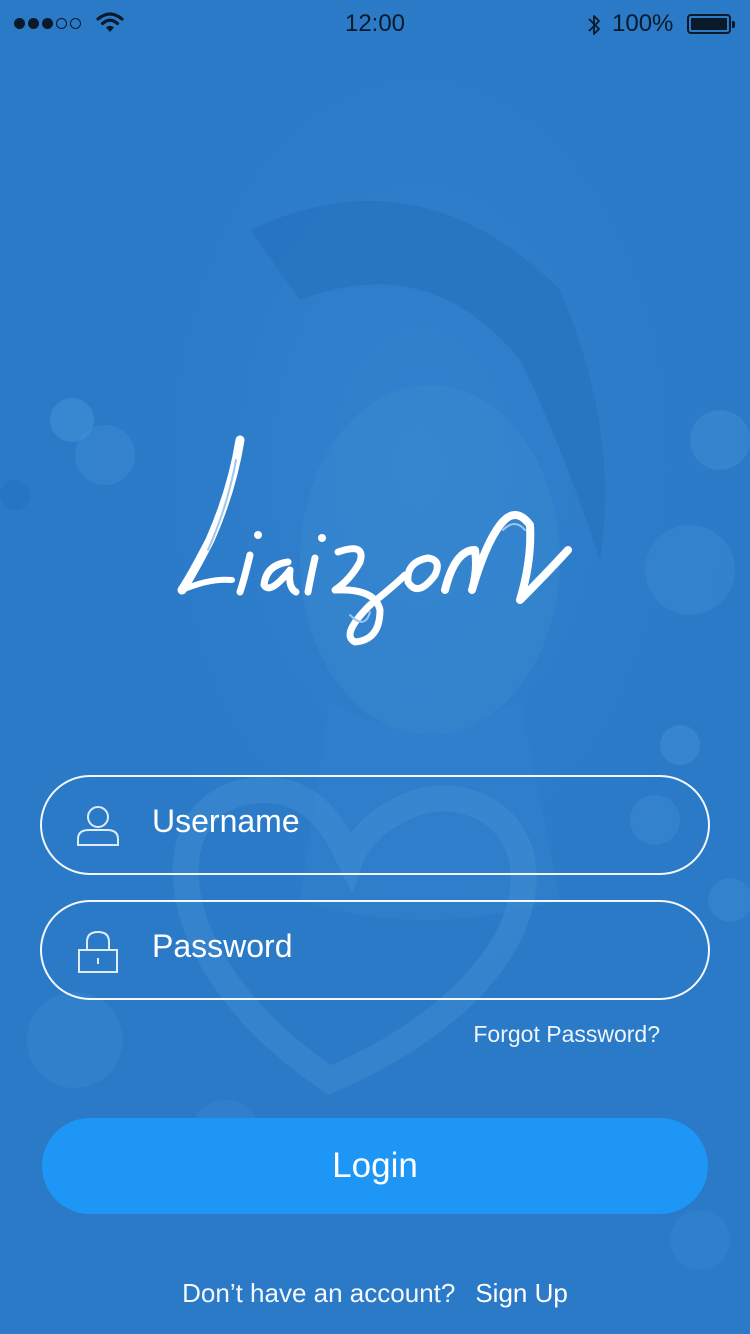 This screenshot has height=1334, width=750. What do you see at coordinates (98, 826) in the screenshot?
I see `user-icon` at bounding box center [98, 826].